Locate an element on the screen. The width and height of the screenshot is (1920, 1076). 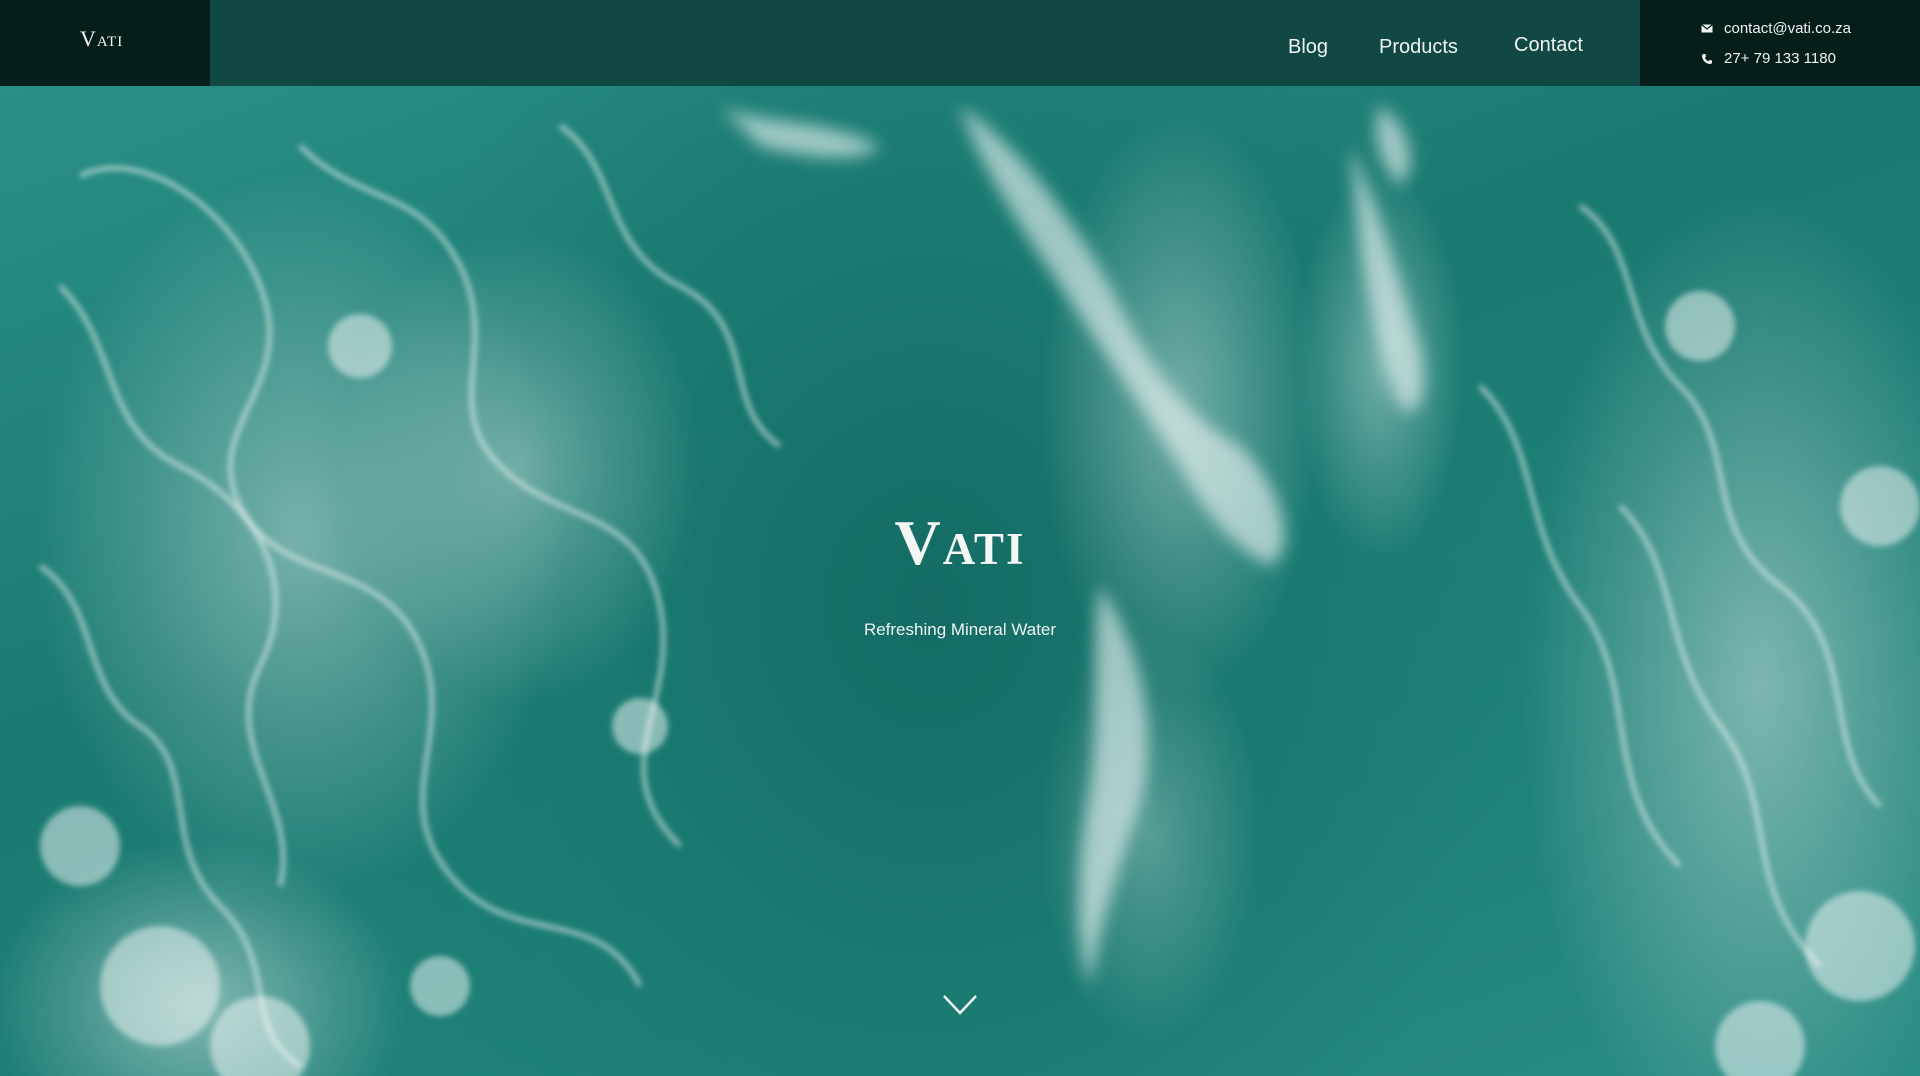
chevron-down-icon is located at coordinates (960, 1007).